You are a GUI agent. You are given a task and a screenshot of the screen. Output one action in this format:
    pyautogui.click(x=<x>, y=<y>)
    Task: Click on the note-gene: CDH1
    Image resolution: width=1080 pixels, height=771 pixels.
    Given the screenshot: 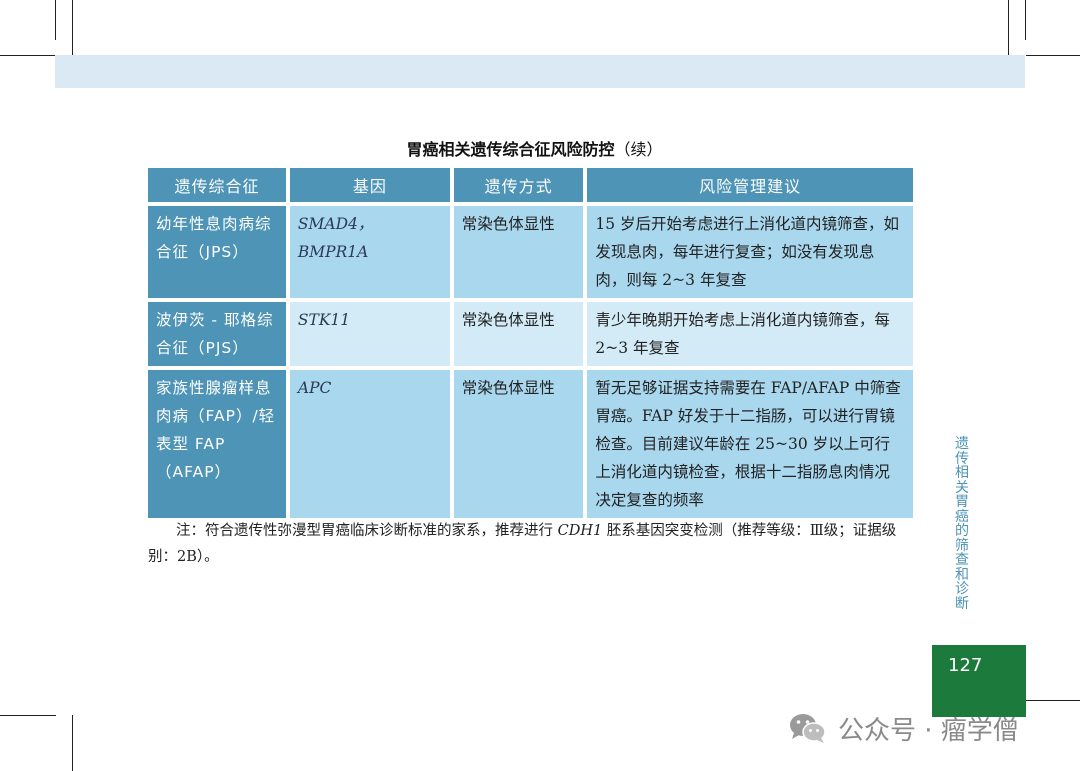 What is the action you would take?
    pyautogui.click(x=580, y=531)
    